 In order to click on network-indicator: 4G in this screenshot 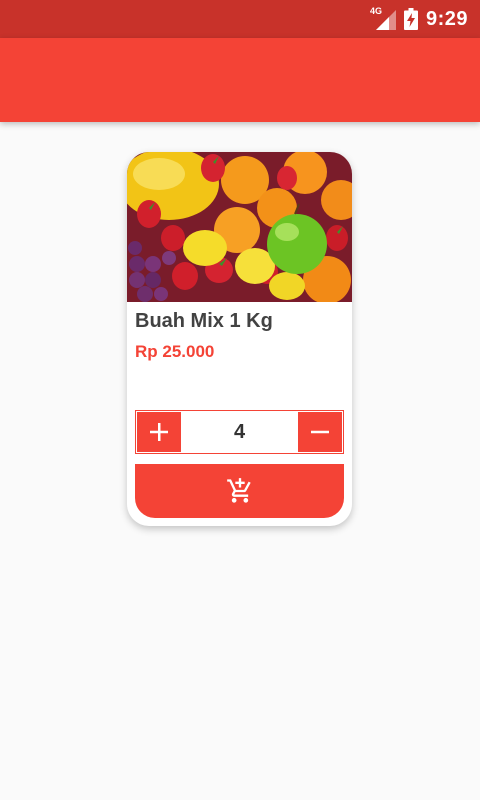, I will do `click(383, 18)`.